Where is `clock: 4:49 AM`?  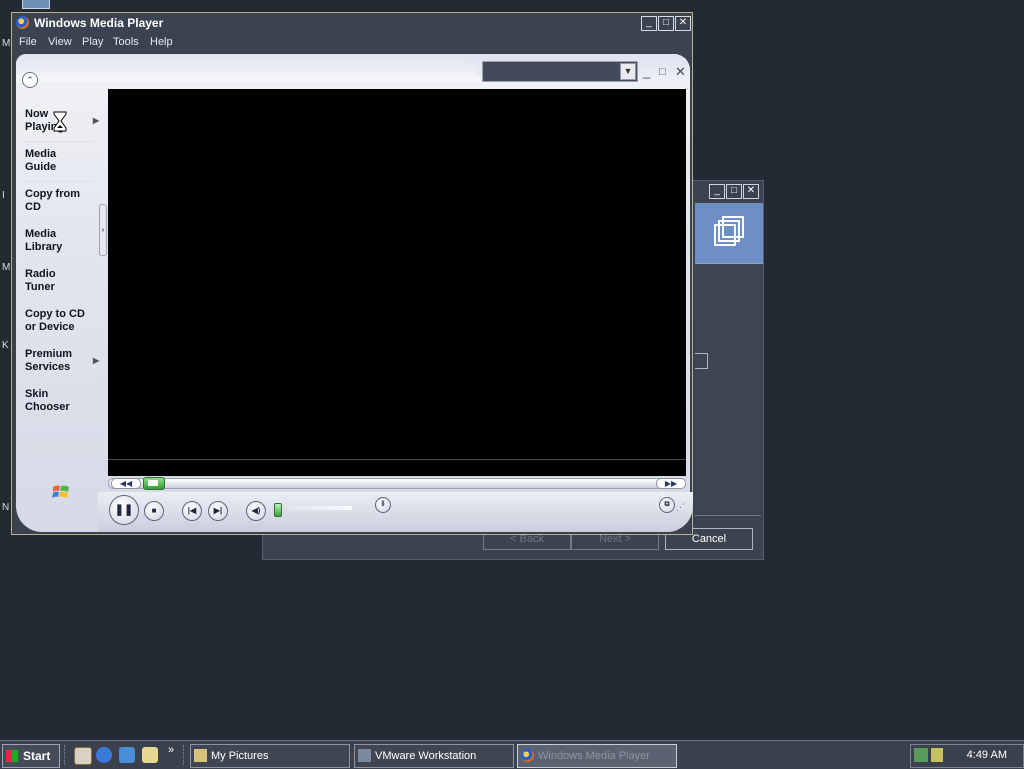 clock: 4:49 AM is located at coordinates (987, 755).